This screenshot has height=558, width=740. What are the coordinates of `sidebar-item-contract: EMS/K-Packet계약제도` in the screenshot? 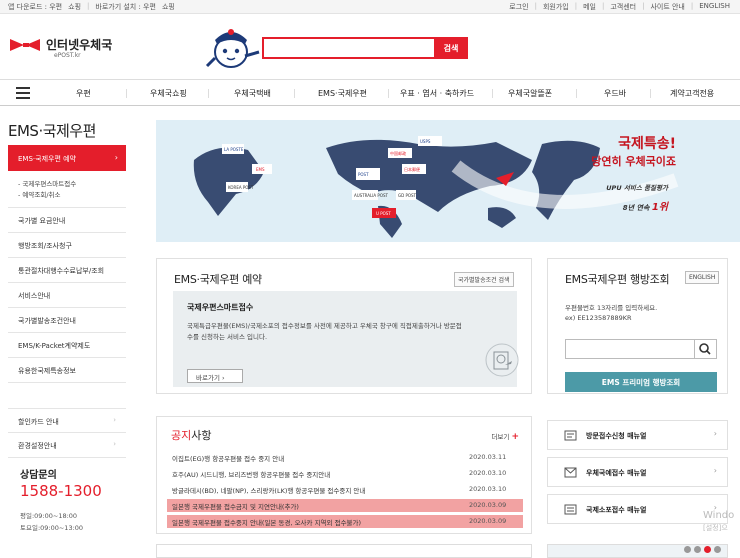 It's located at (67, 345).